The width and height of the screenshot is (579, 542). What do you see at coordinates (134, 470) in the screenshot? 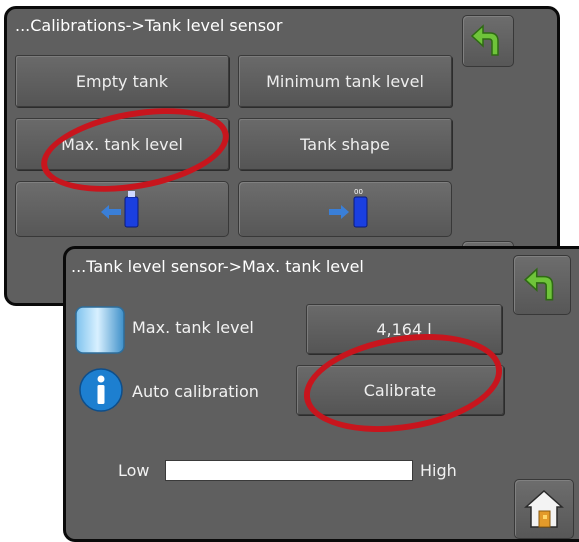
I see `slider-low-label: Low` at bounding box center [134, 470].